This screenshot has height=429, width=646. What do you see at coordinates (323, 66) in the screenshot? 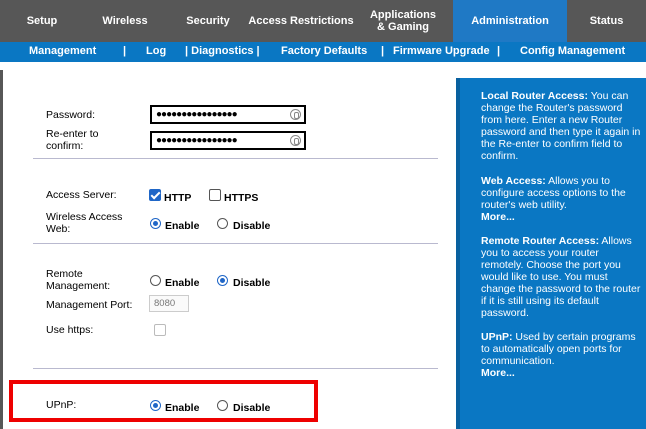
I see `spacer` at bounding box center [323, 66].